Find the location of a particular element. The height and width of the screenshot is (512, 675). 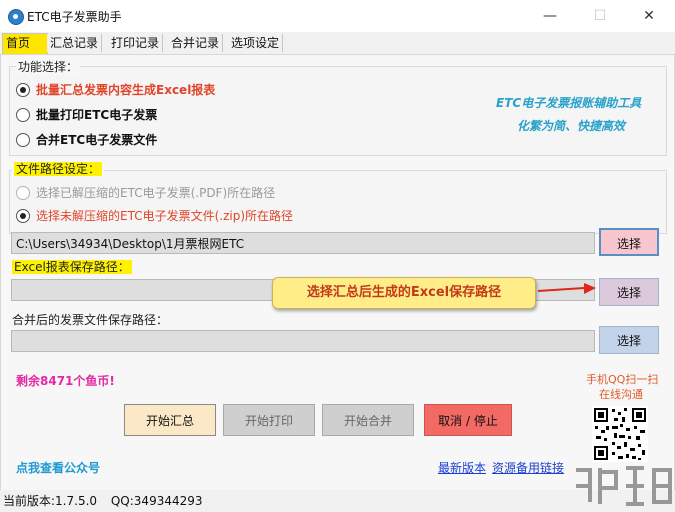

select-excel-path-button: 选择 is located at coordinates (629, 292).